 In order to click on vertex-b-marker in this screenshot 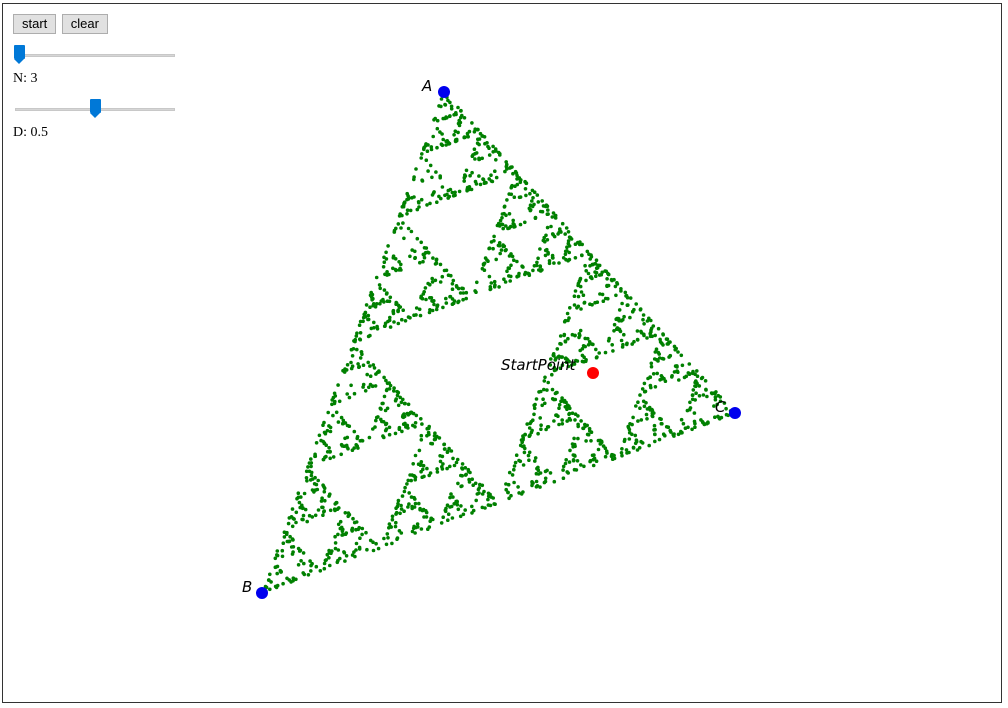, I will do `click(262, 593)`.